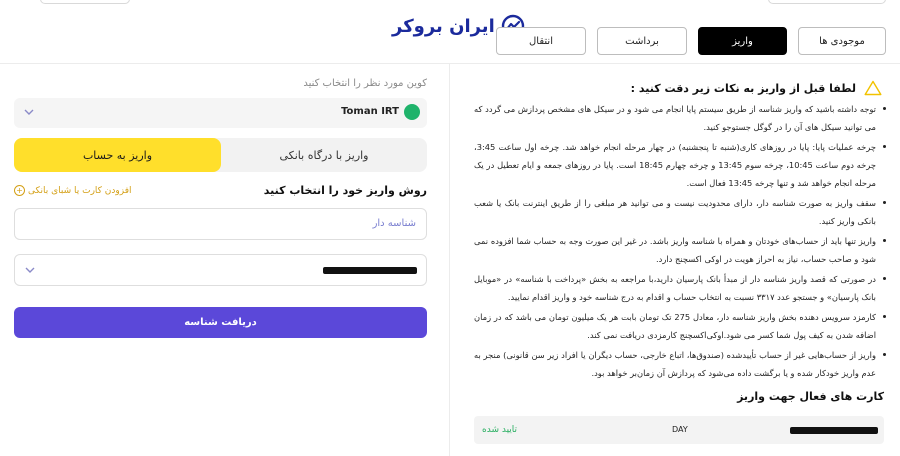  What do you see at coordinates (412, 112) in the screenshot?
I see `toman-coin-icon` at bounding box center [412, 112].